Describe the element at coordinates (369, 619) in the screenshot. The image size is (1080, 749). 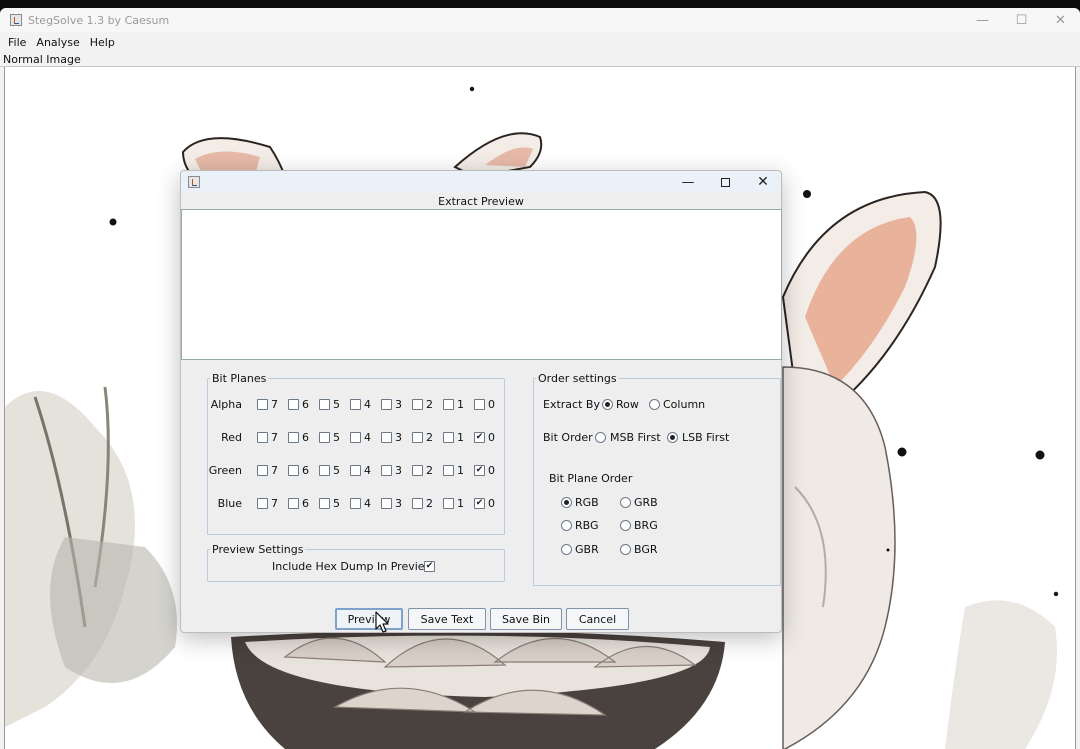
I see `preview-button: Preview` at that location.